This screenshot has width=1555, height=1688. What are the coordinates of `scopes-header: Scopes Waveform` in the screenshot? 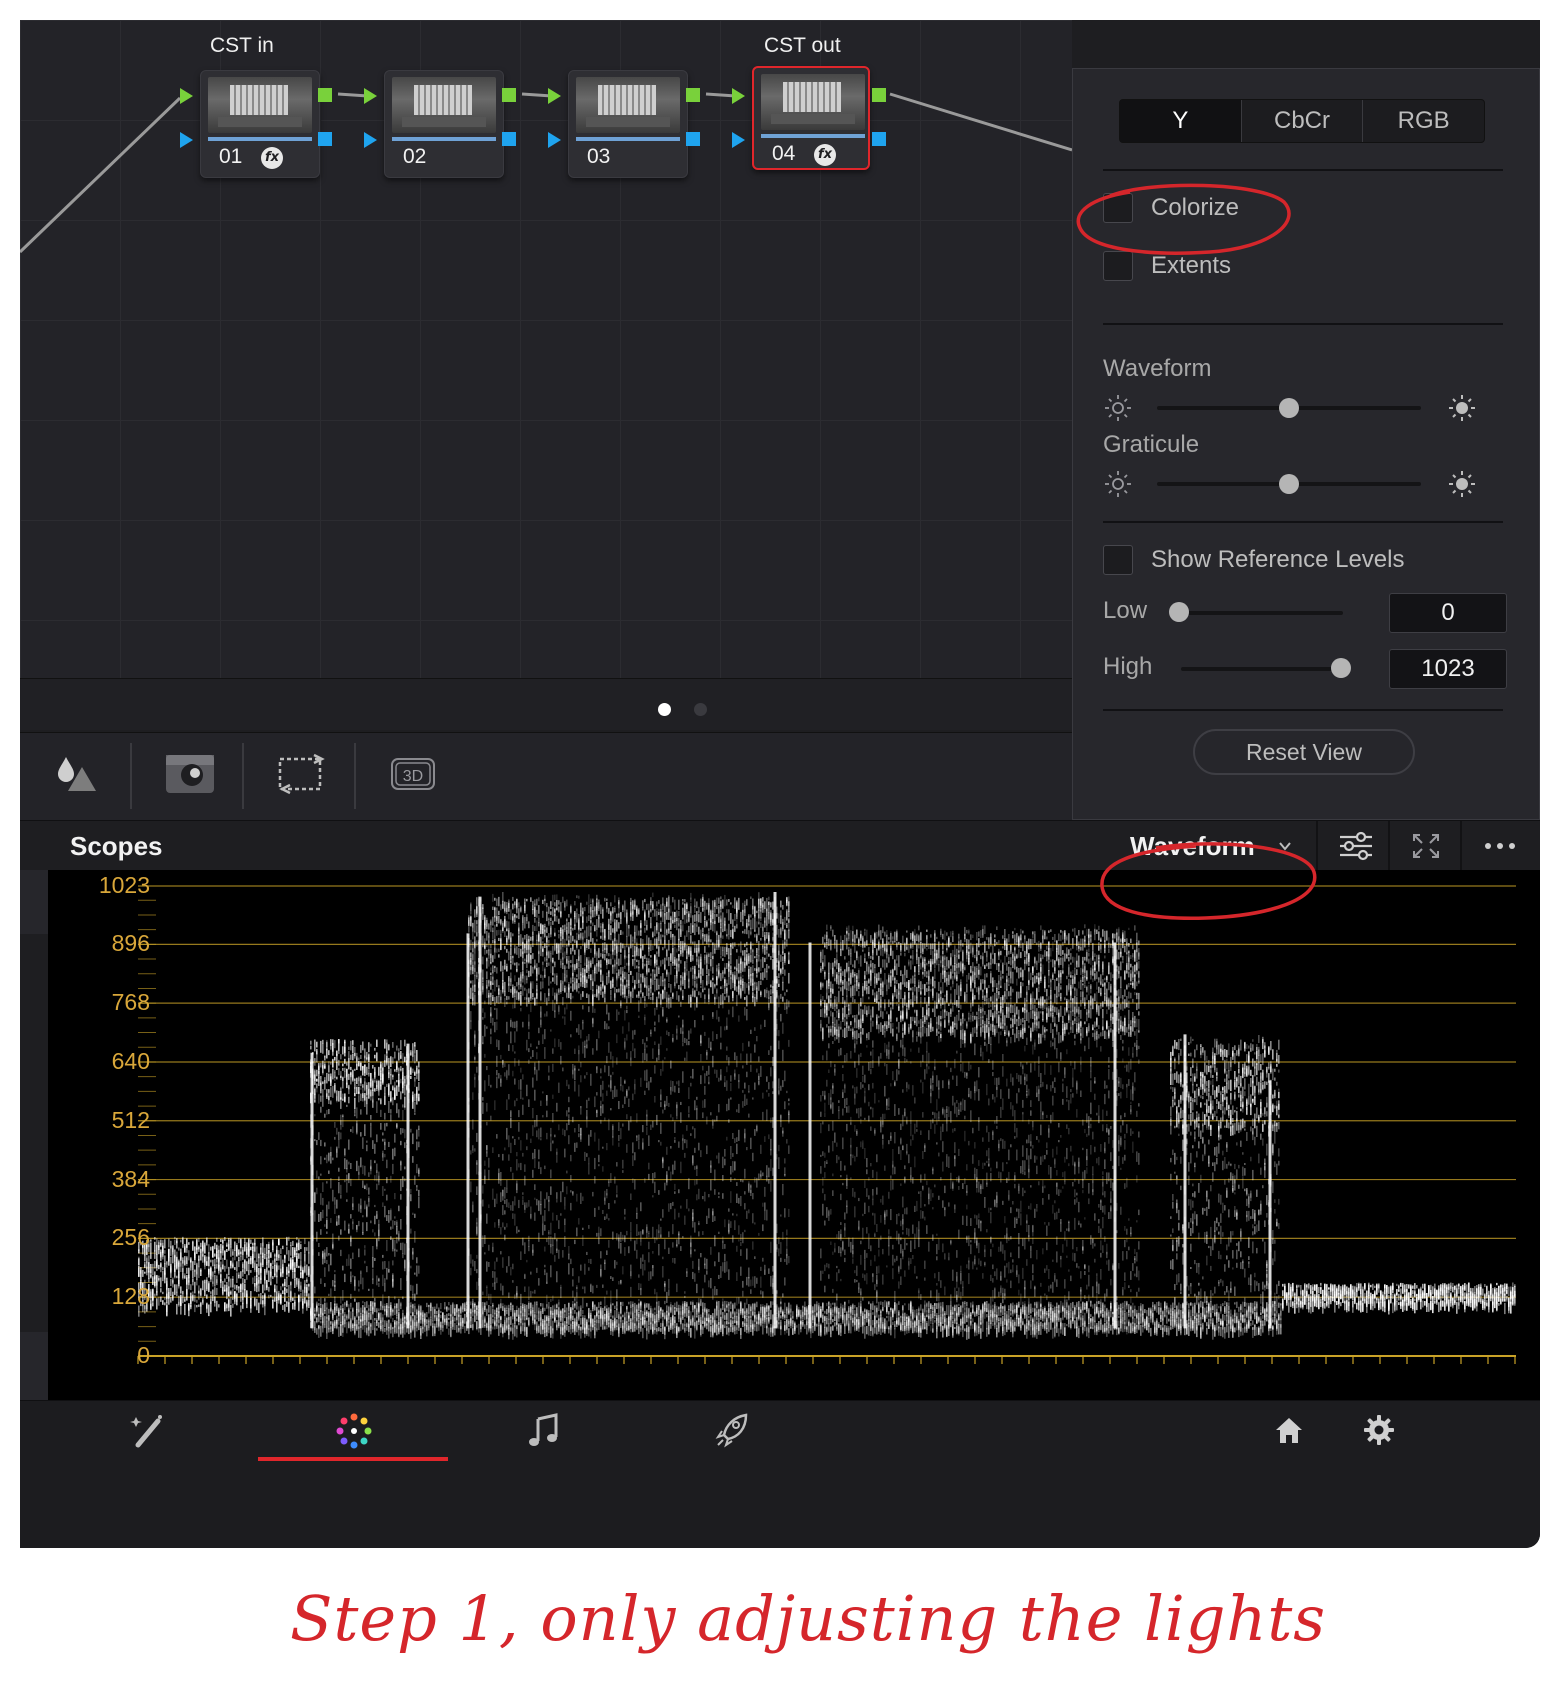 It's located at (780, 845).